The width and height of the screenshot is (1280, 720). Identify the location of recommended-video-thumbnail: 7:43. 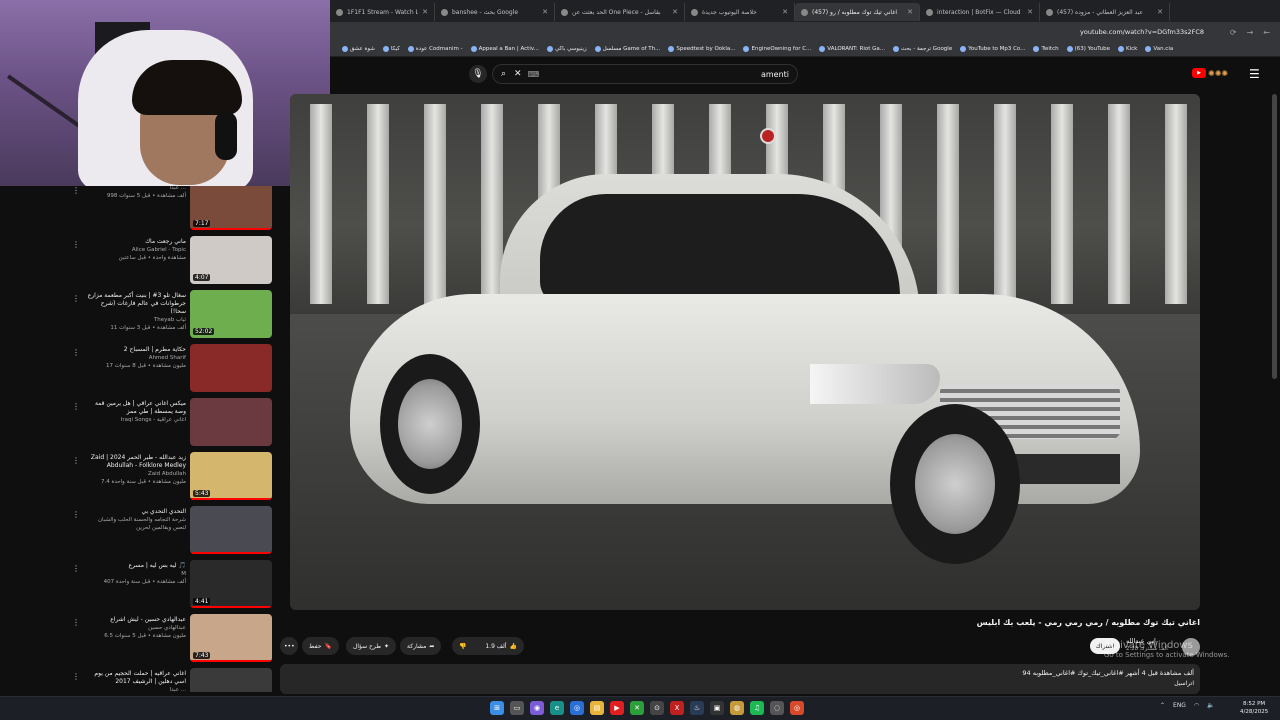
(231, 638).